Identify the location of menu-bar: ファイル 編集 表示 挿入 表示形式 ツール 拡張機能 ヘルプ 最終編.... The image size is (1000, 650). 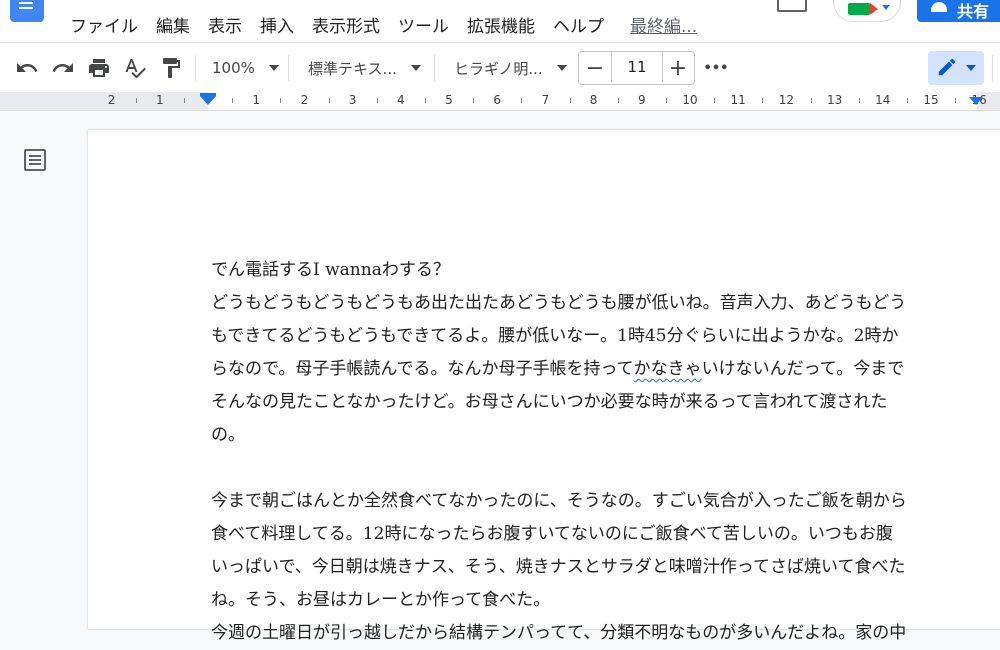
(392, 24).